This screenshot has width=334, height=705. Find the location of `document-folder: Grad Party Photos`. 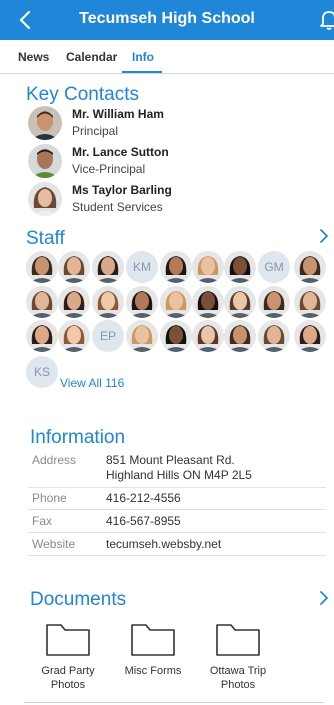

document-folder: Grad Party Photos is located at coordinates (68, 656).